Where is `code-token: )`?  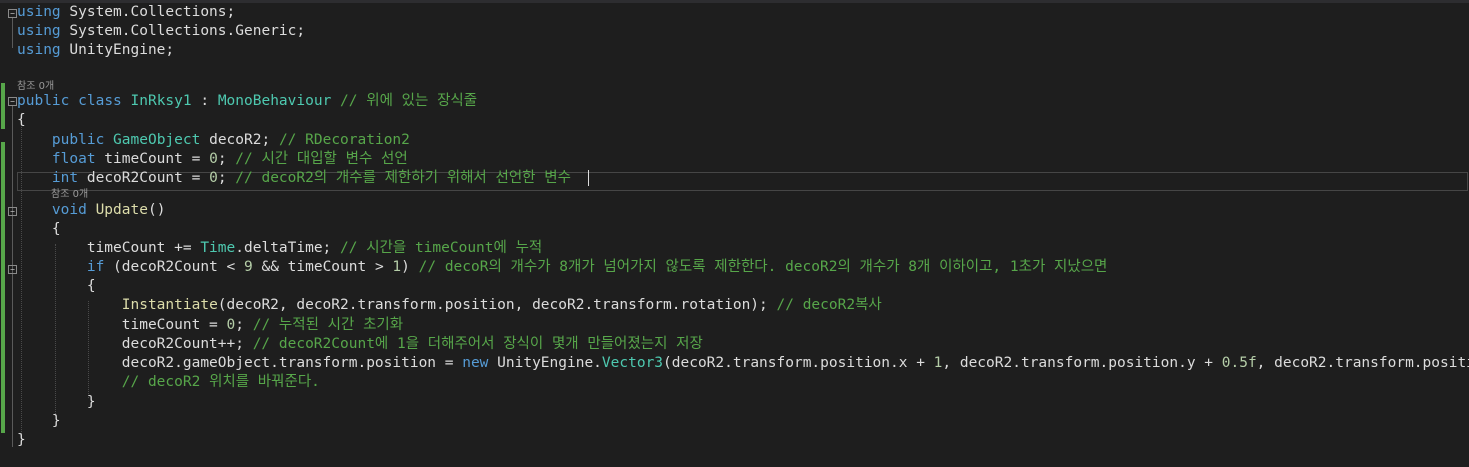
code-token: ) is located at coordinates (410, 267).